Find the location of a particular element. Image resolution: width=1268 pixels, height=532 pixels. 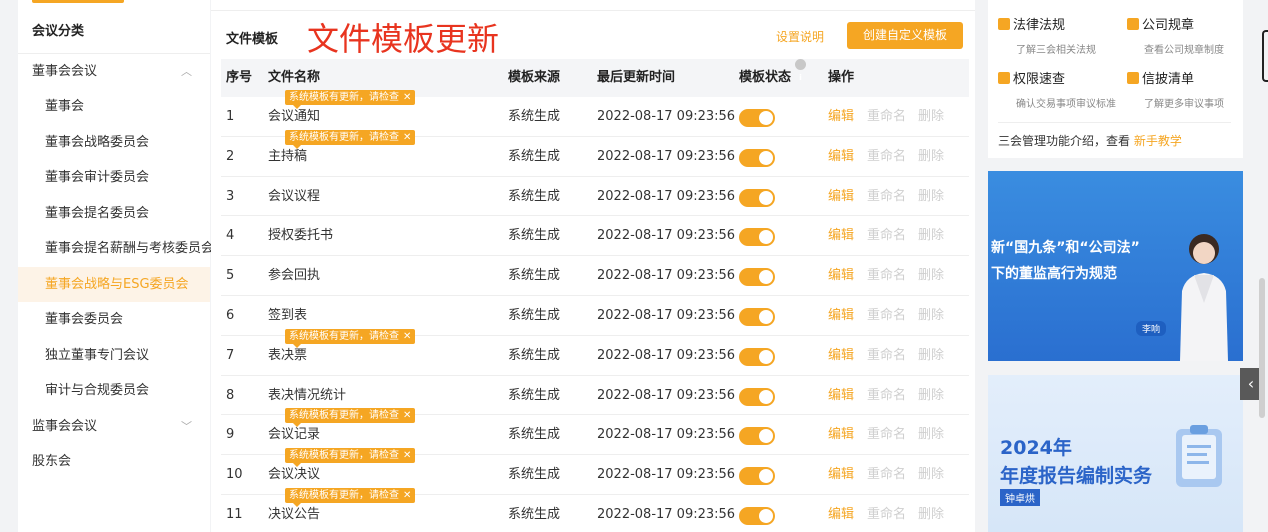

group-supervisory-meeting: 监事会会议 ﹀ is located at coordinates (114, 426).